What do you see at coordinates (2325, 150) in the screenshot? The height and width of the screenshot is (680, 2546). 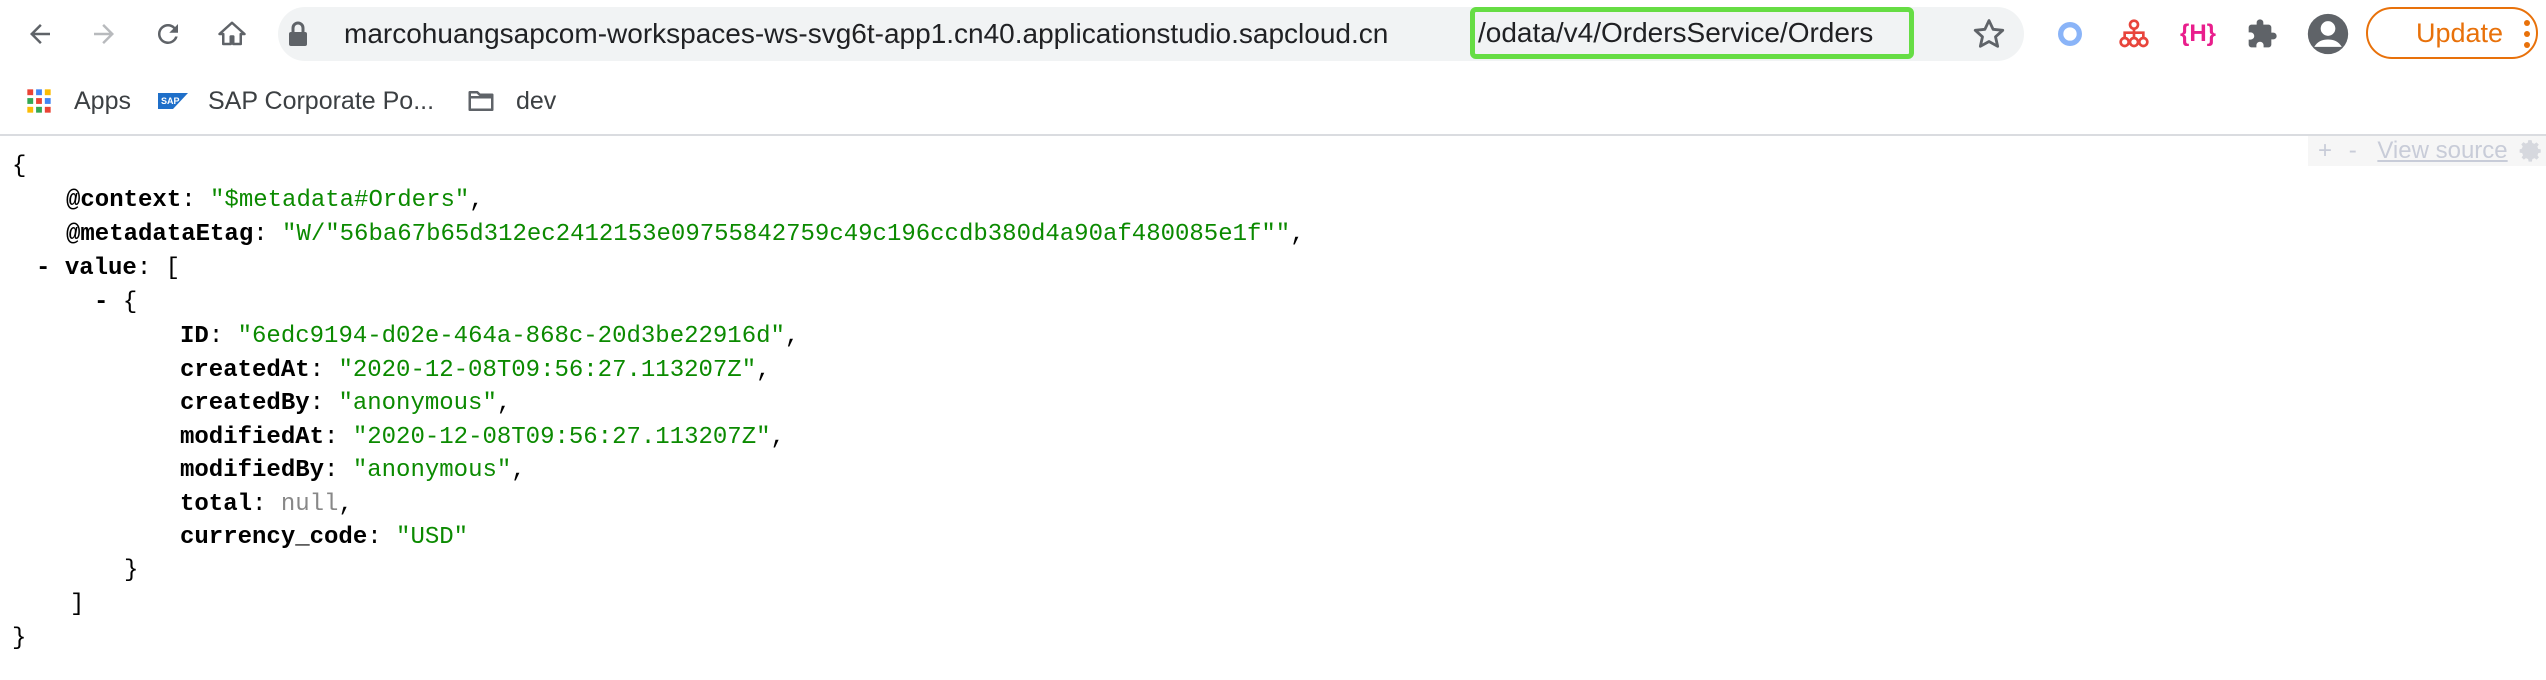 I see `expand-all-button: +` at bounding box center [2325, 150].